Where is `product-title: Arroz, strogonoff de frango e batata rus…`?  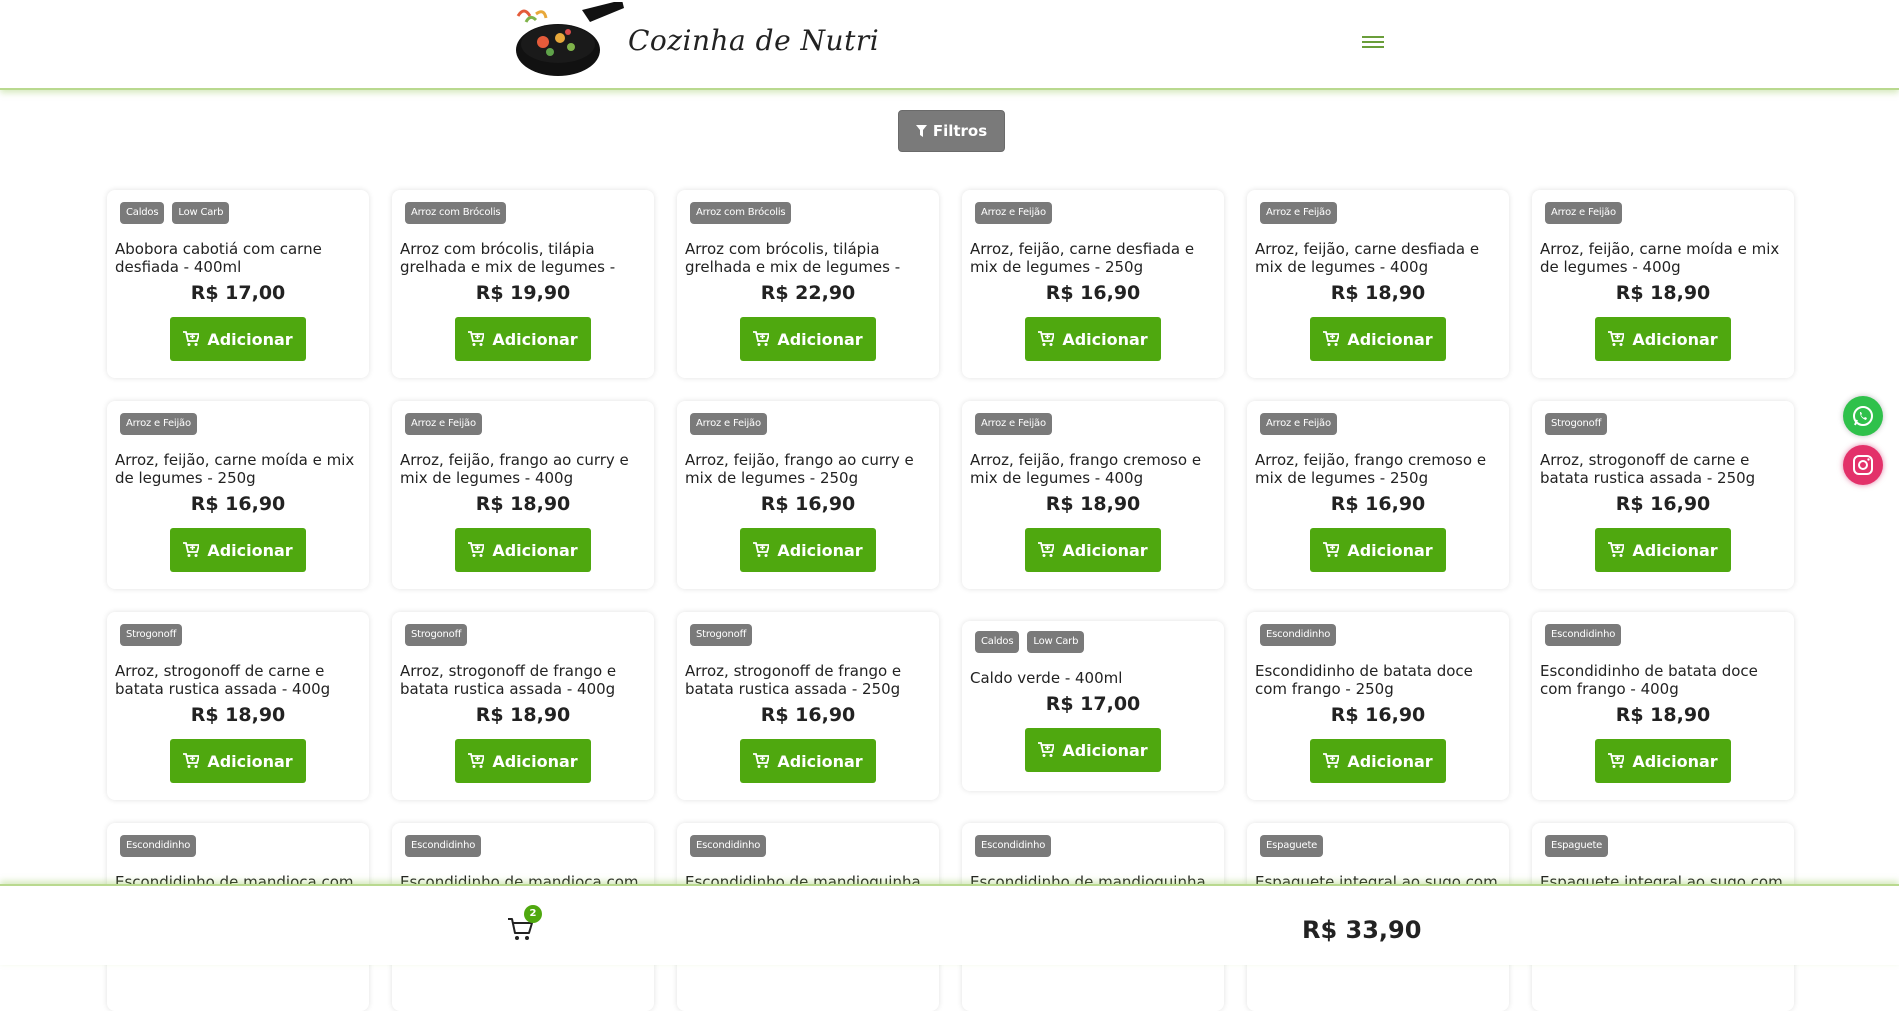 product-title: Arroz, strogonoff de frango e batata rus… is located at coordinates (793, 680).